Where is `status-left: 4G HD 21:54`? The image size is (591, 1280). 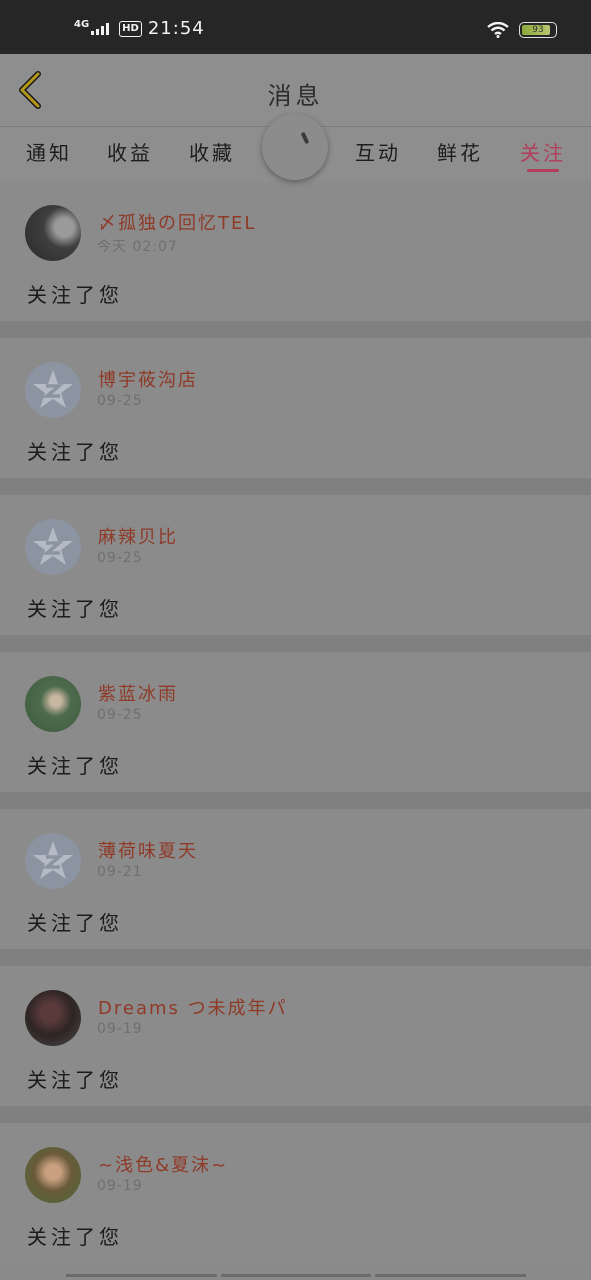 status-left: 4G HD 21:54 is located at coordinates (139, 28).